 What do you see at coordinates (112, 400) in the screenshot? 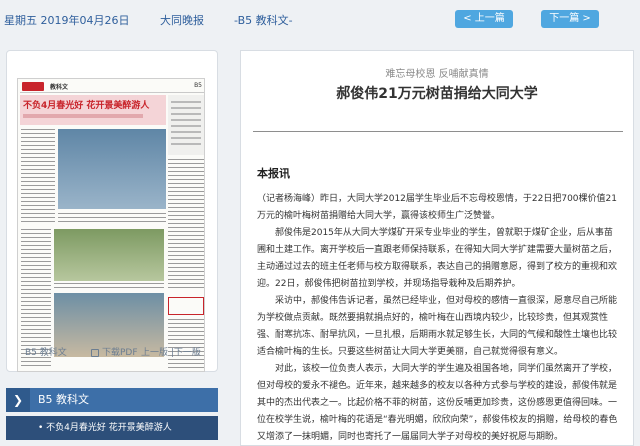
I see `section-list-header: ❯ B5 教科文` at bounding box center [112, 400].